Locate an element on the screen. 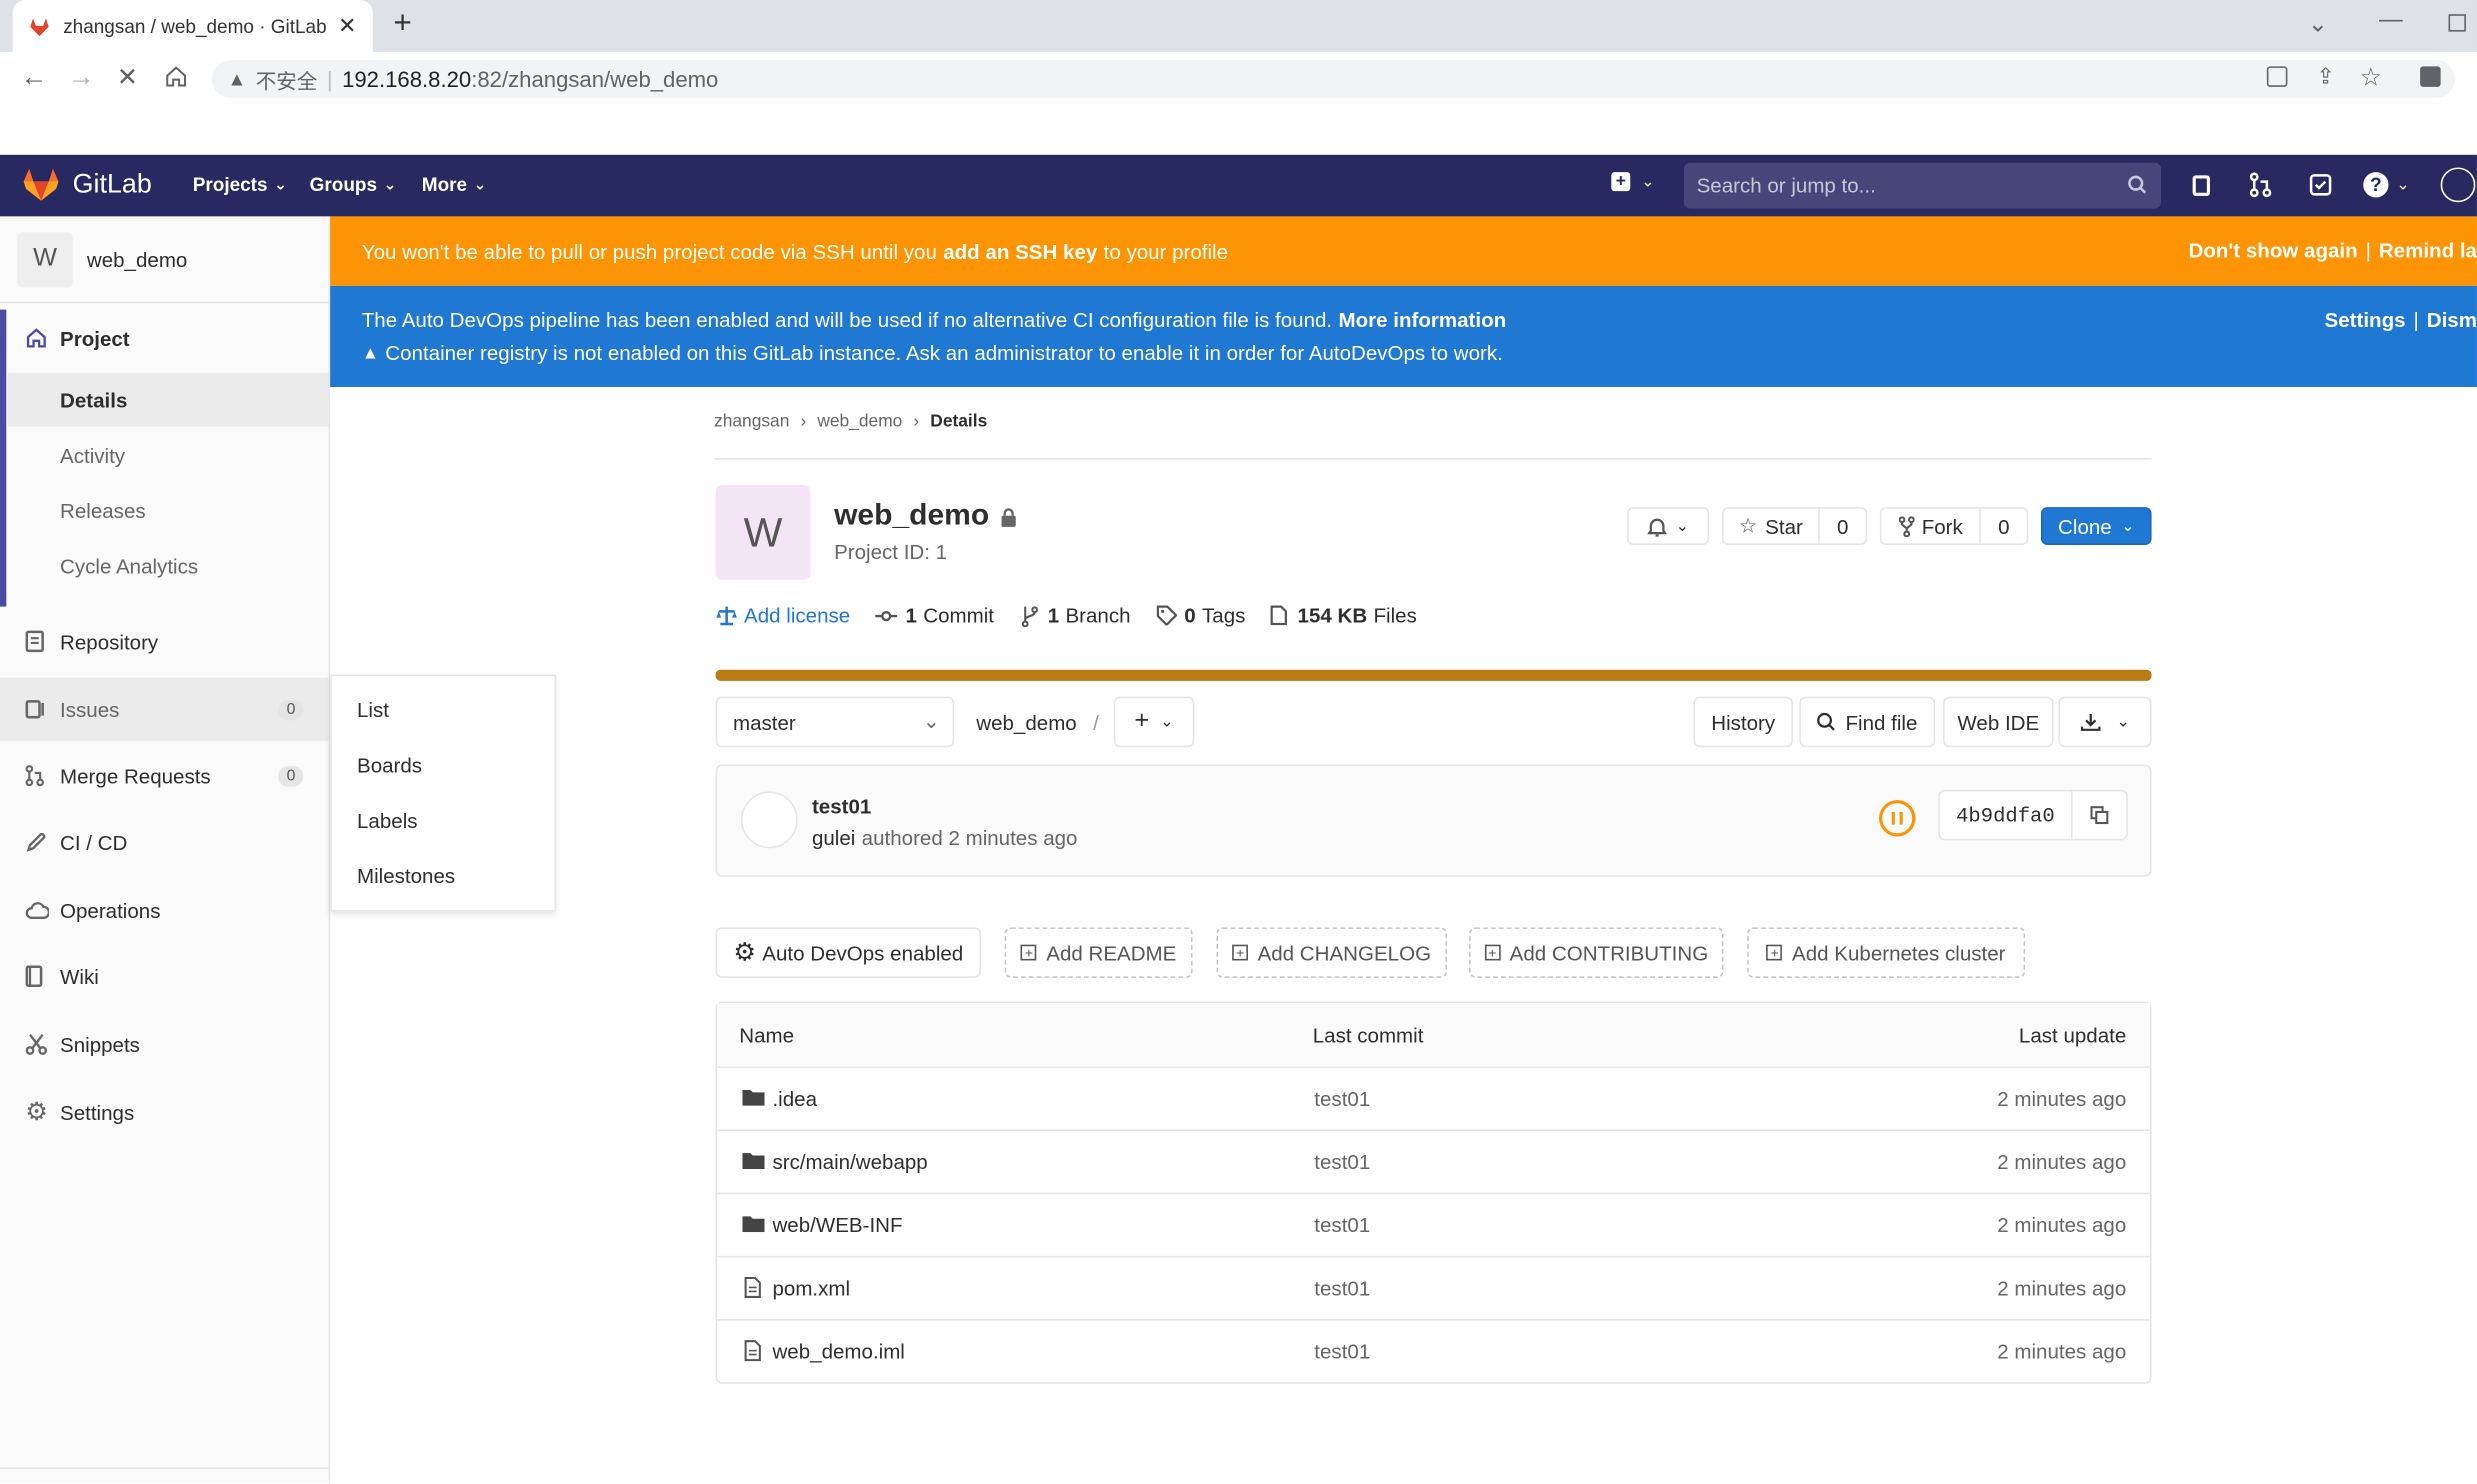 The image size is (2477, 1484). file-name-link: web_demo.iml is located at coordinates (838, 1352).